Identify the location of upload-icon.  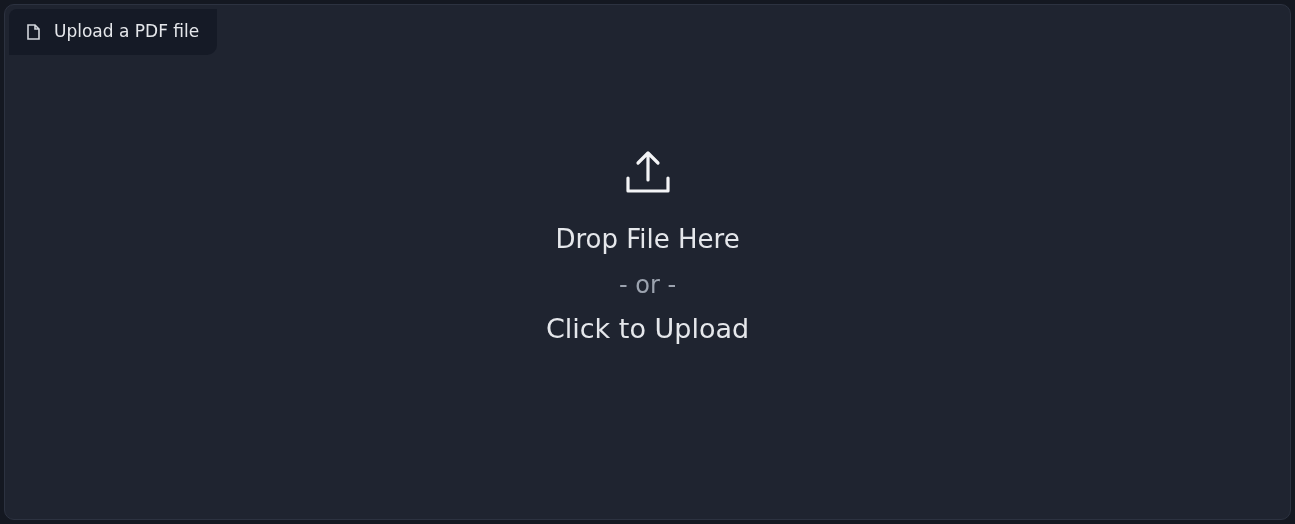
(647, 172).